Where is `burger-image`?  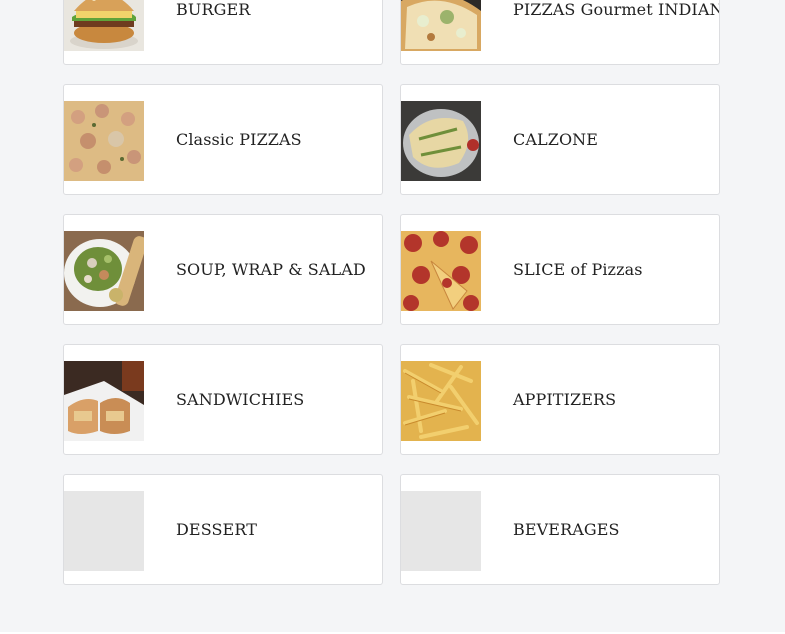 burger-image is located at coordinates (104, 25).